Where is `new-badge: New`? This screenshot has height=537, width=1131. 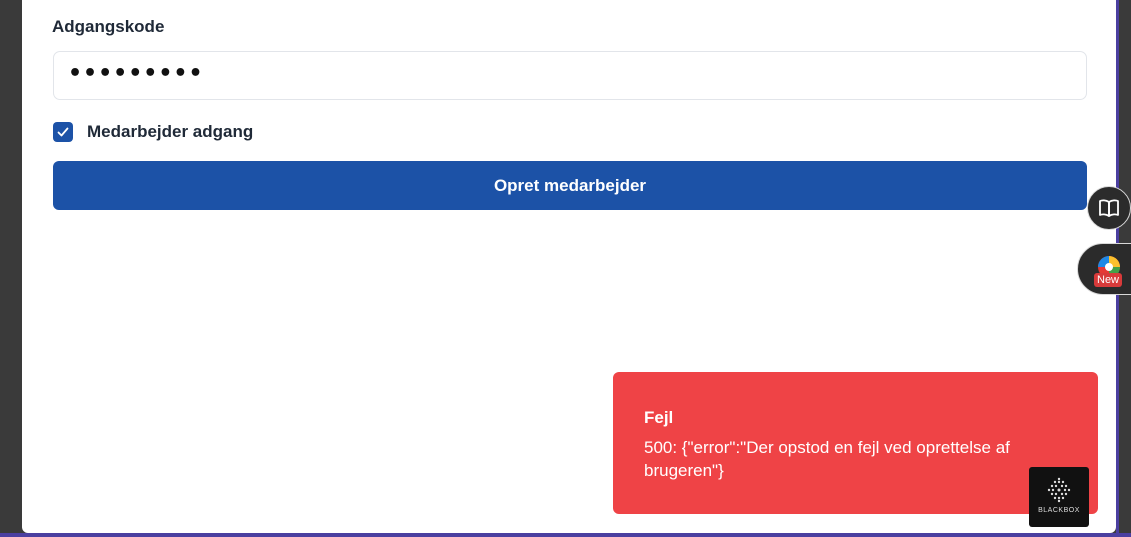
new-badge: New is located at coordinates (1108, 280).